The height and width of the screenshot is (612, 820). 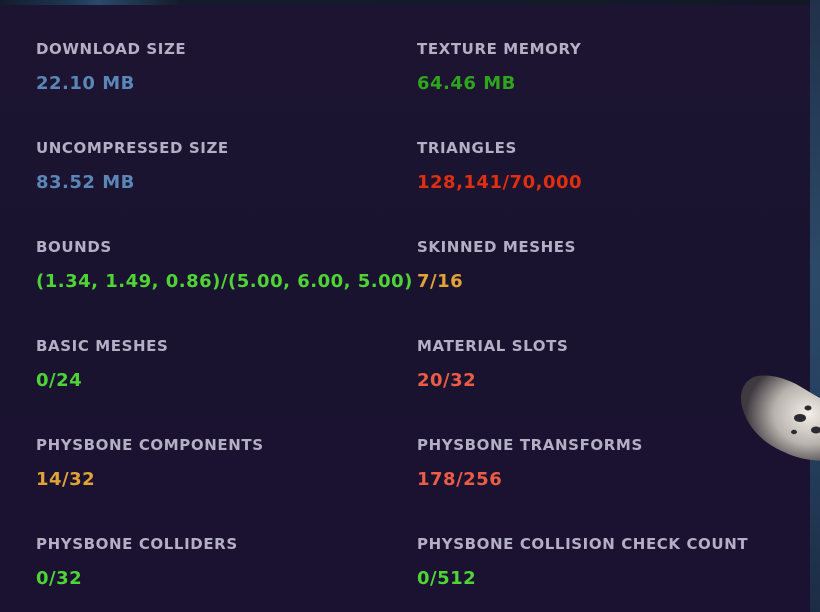 I want to click on stat-label: BOUNDS, so click(x=74, y=247).